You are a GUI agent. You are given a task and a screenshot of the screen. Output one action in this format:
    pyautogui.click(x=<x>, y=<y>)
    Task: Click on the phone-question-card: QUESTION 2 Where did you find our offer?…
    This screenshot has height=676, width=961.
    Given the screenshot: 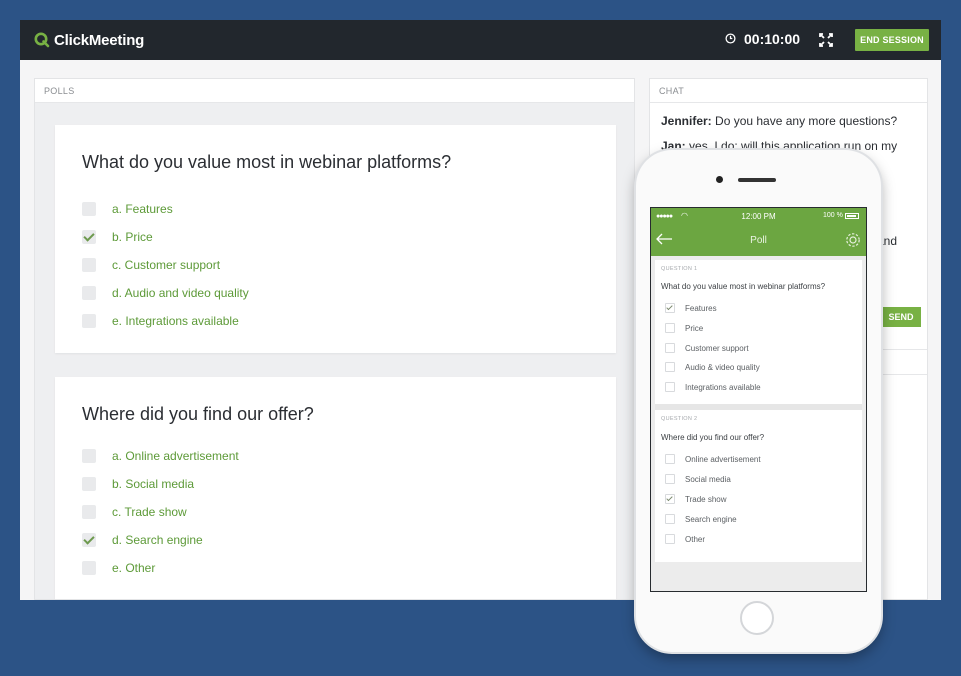 What is the action you would take?
    pyautogui.click(x=758, y=486)
    